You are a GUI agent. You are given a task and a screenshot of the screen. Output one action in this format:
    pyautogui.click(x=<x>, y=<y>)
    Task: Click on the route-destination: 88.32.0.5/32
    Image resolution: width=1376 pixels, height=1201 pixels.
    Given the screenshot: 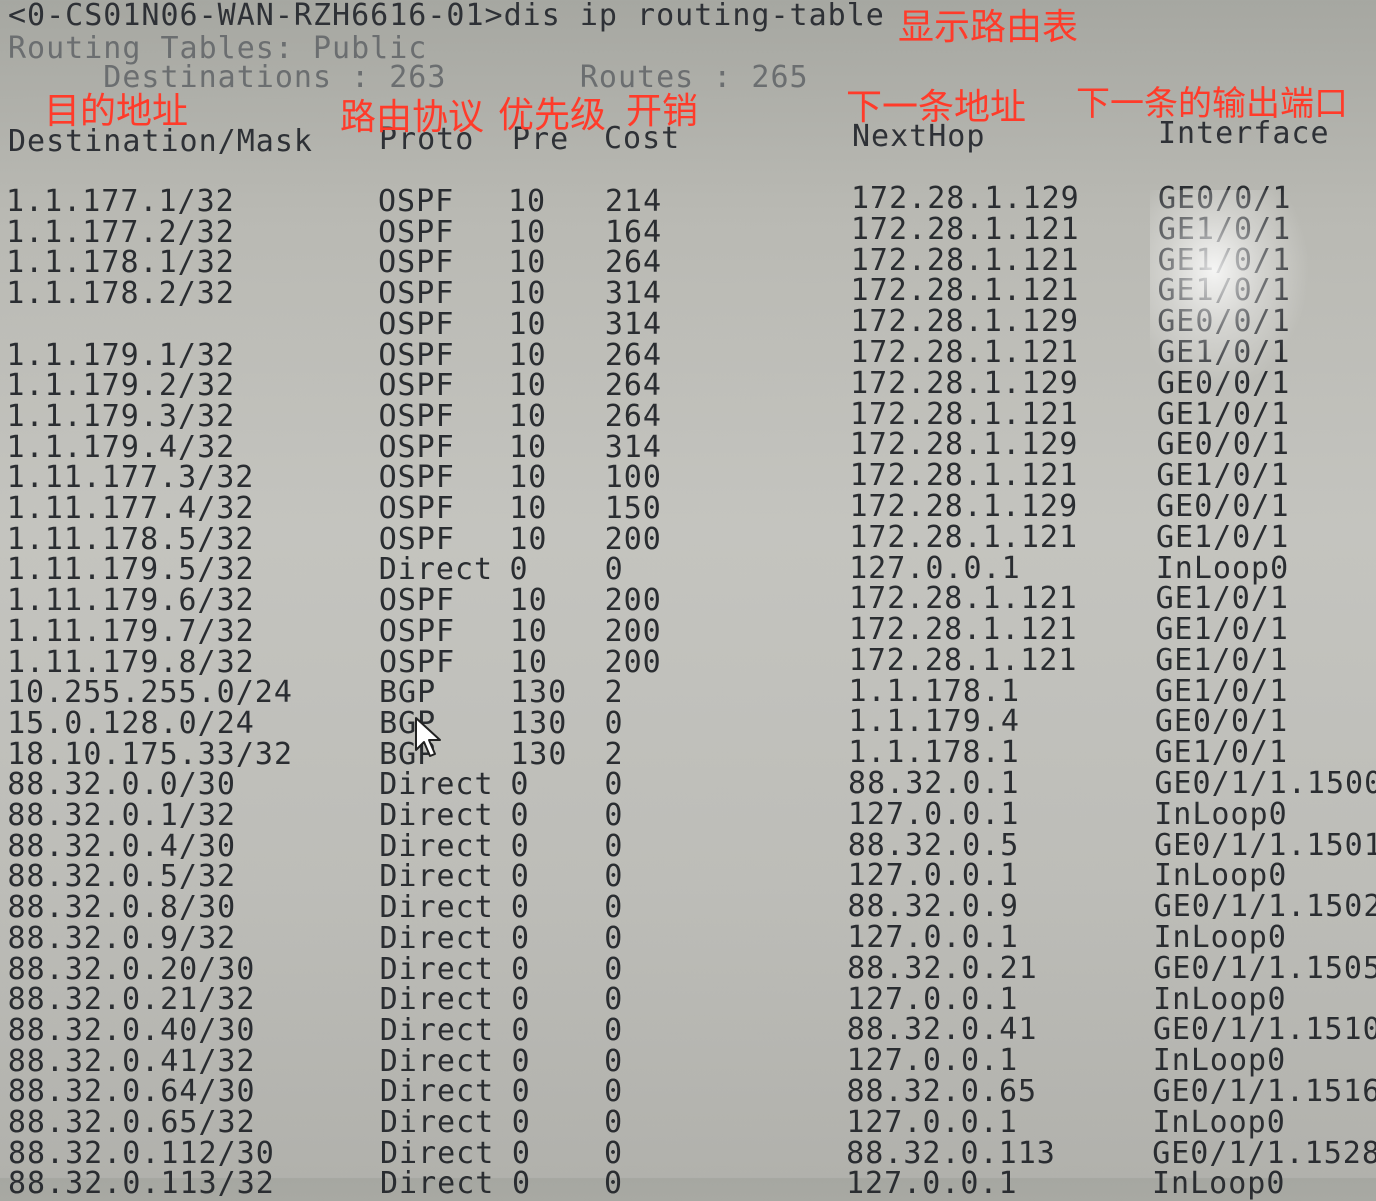 What is the action you would take?
    pyautogui.click(x=122, y=877)
    